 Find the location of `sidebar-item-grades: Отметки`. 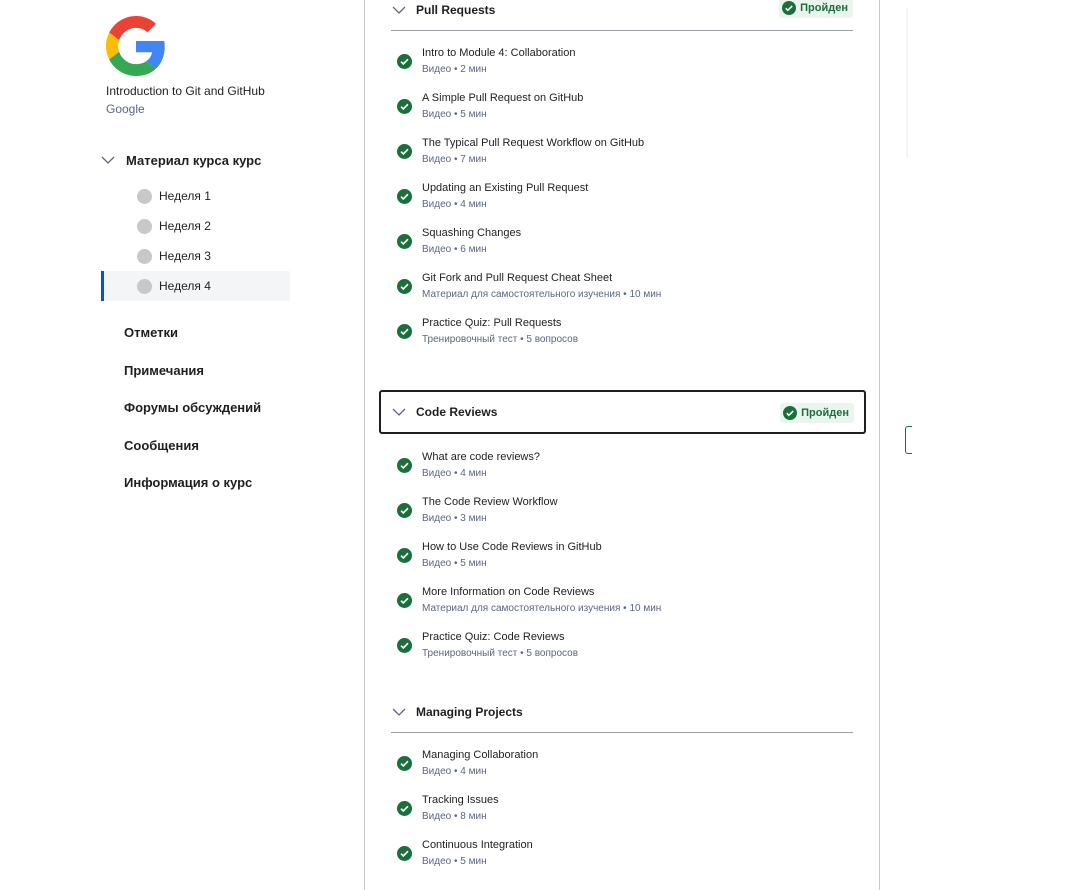

sidebar-item-grades: Отметки is located at coordinates (192, 342).